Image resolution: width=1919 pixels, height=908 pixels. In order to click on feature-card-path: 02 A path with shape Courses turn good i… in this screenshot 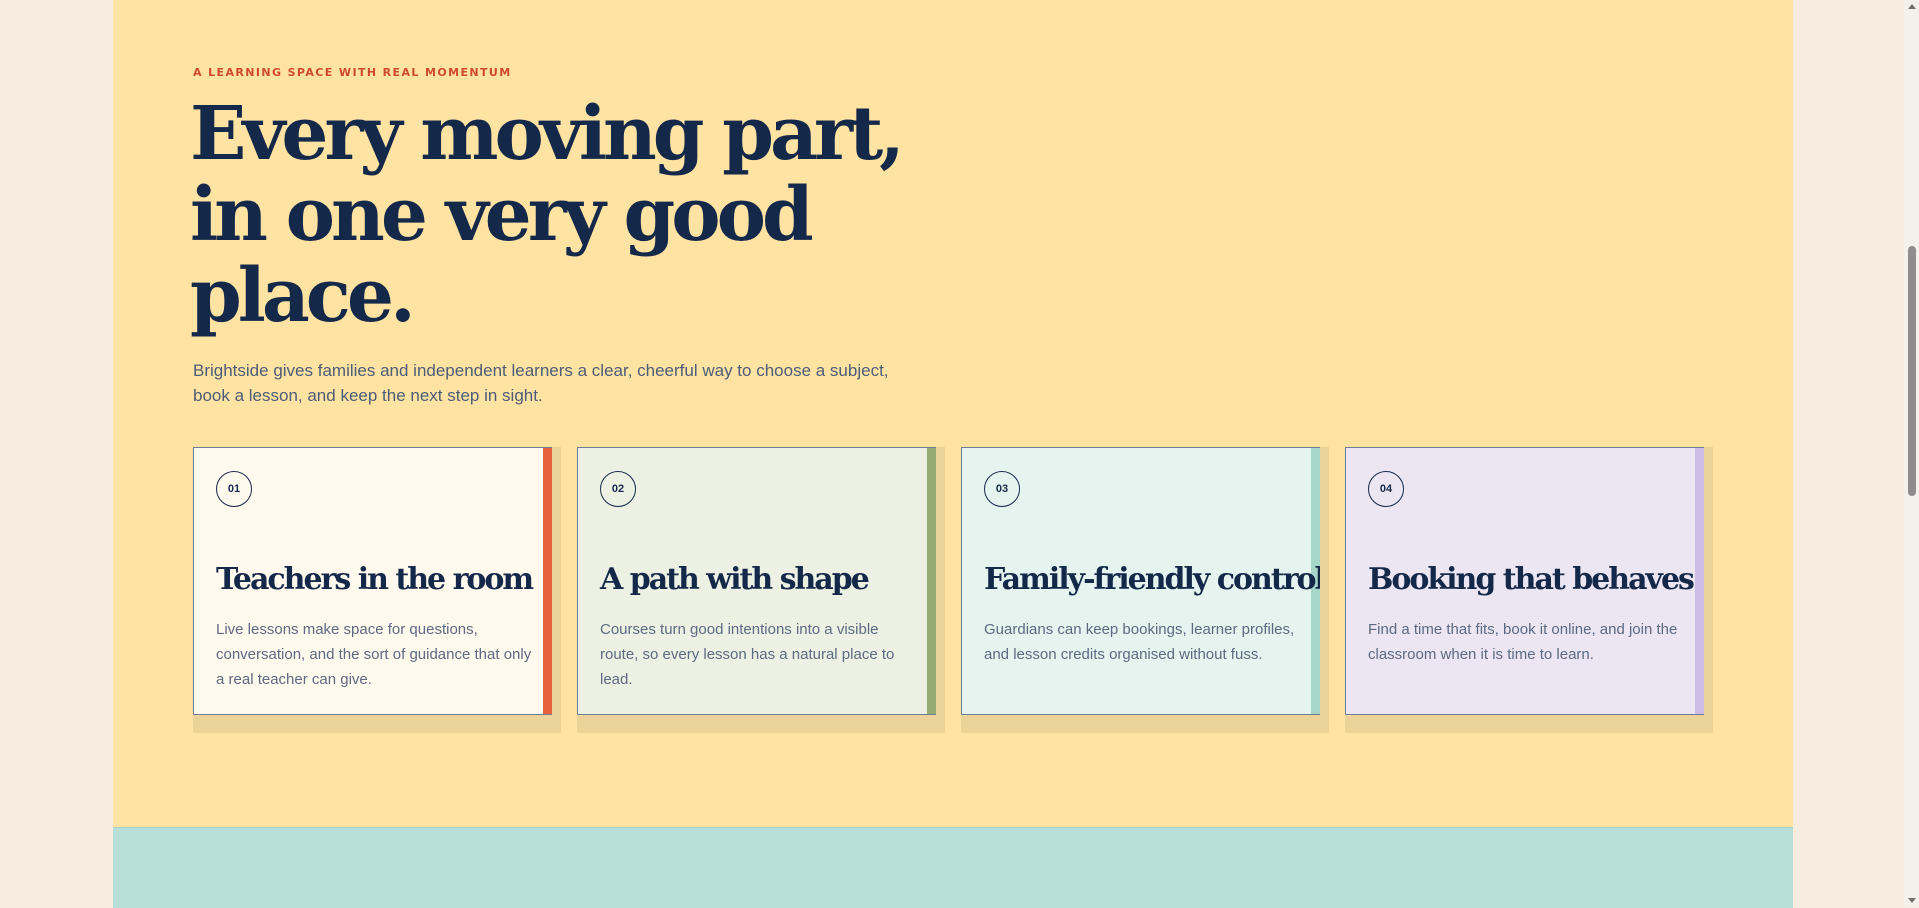, I will do `click(761, 590)`.